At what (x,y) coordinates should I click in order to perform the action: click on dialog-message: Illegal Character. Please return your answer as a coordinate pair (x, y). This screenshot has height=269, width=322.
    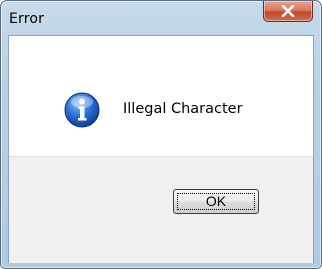
    Looking at the image, I should click on (183, 109).